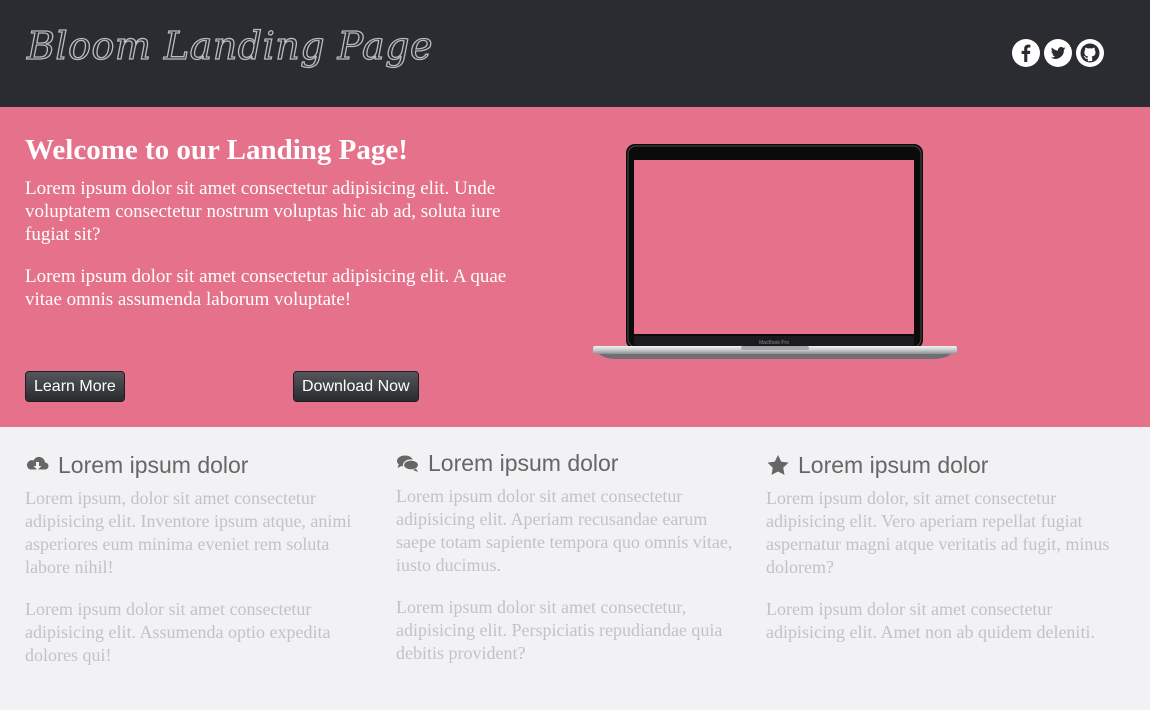  What do you see at coordinates (1090, 53) in the screenshot?
I see `github-icon` at bounding box center [1090, 53].